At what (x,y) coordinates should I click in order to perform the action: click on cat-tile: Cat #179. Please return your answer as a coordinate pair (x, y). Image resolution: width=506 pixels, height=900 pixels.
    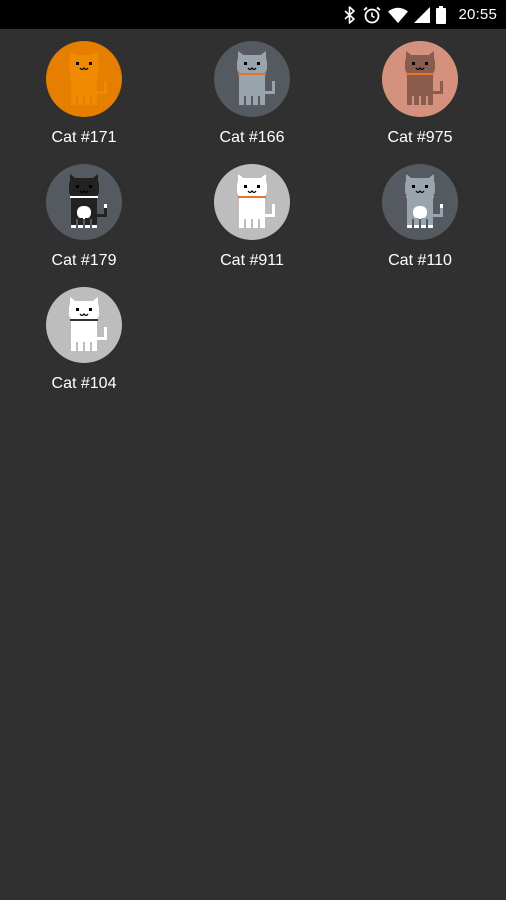
    Looking at the image, I should click on (84, 213).